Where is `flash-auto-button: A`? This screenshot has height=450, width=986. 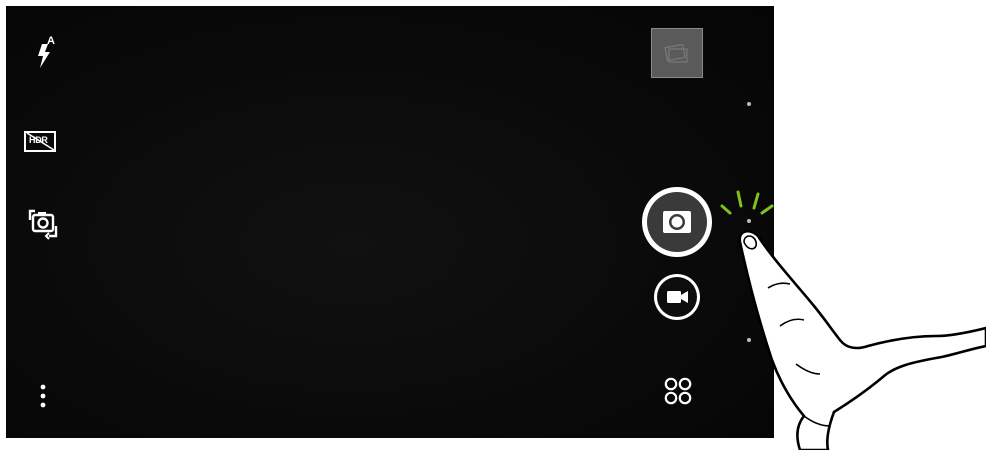 flash-auto-button: A is located at coordinates (48, 53).